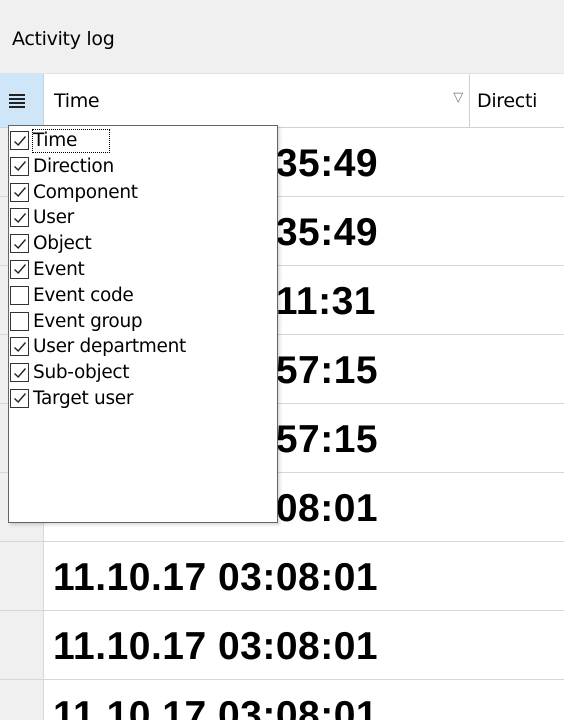  I want to click on menu-item-label: User department, so click(109, 347).